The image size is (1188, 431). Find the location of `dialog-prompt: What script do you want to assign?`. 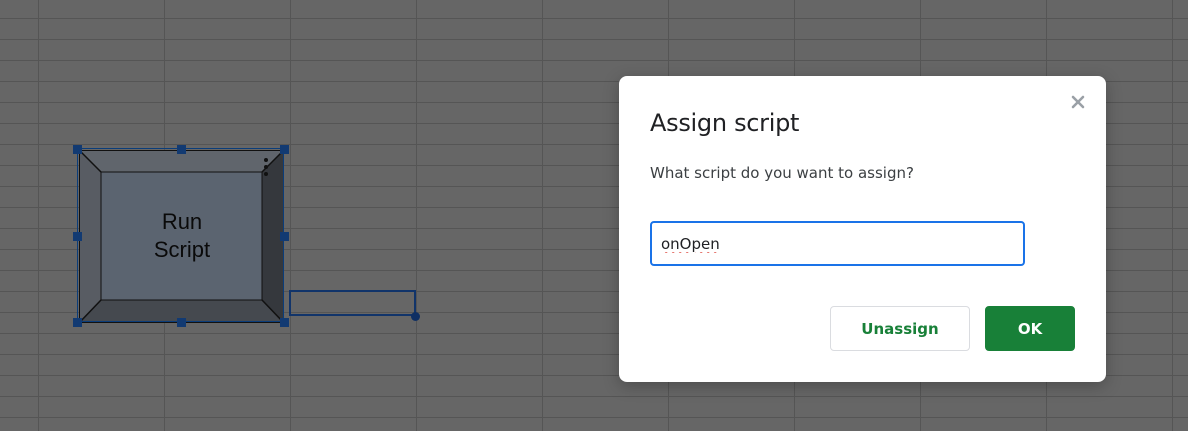

dialog-prompt: What script do you want to assign? is located at coordinates (782, 173).